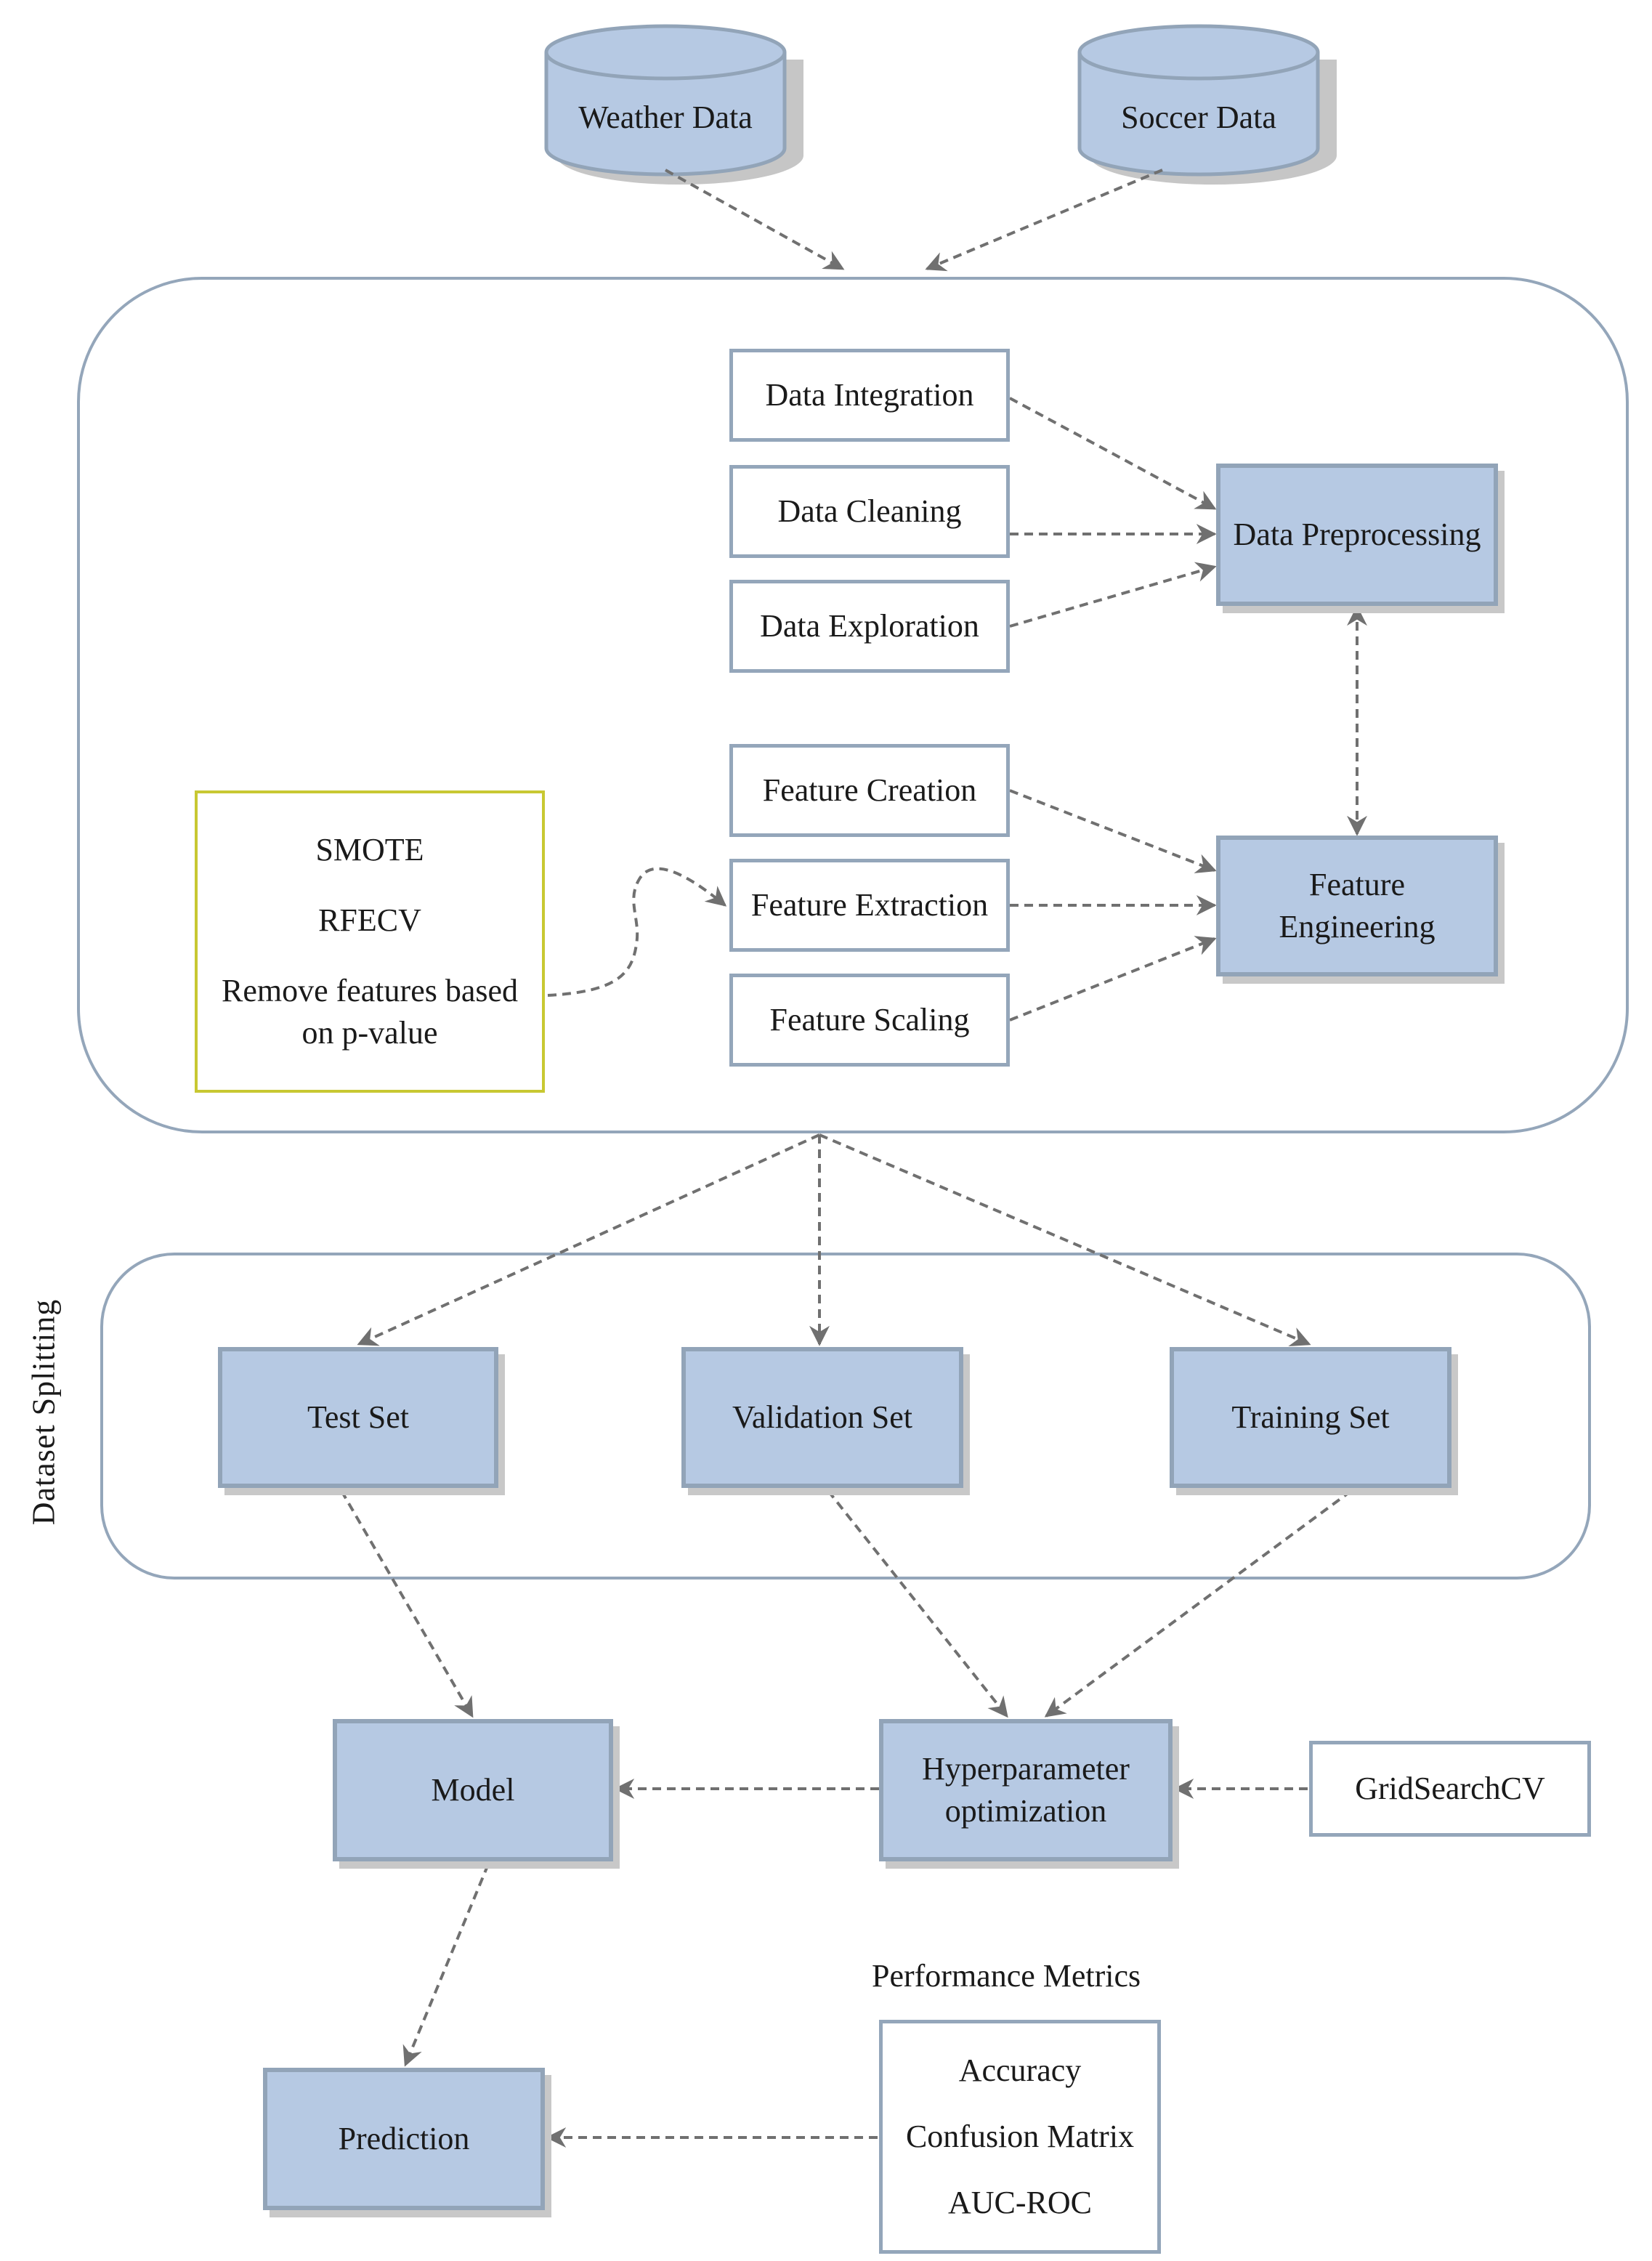  Describe the element at coordinates (1198, 1603) in the screenshot. I see `arrow-training-to-hyper` at that location.